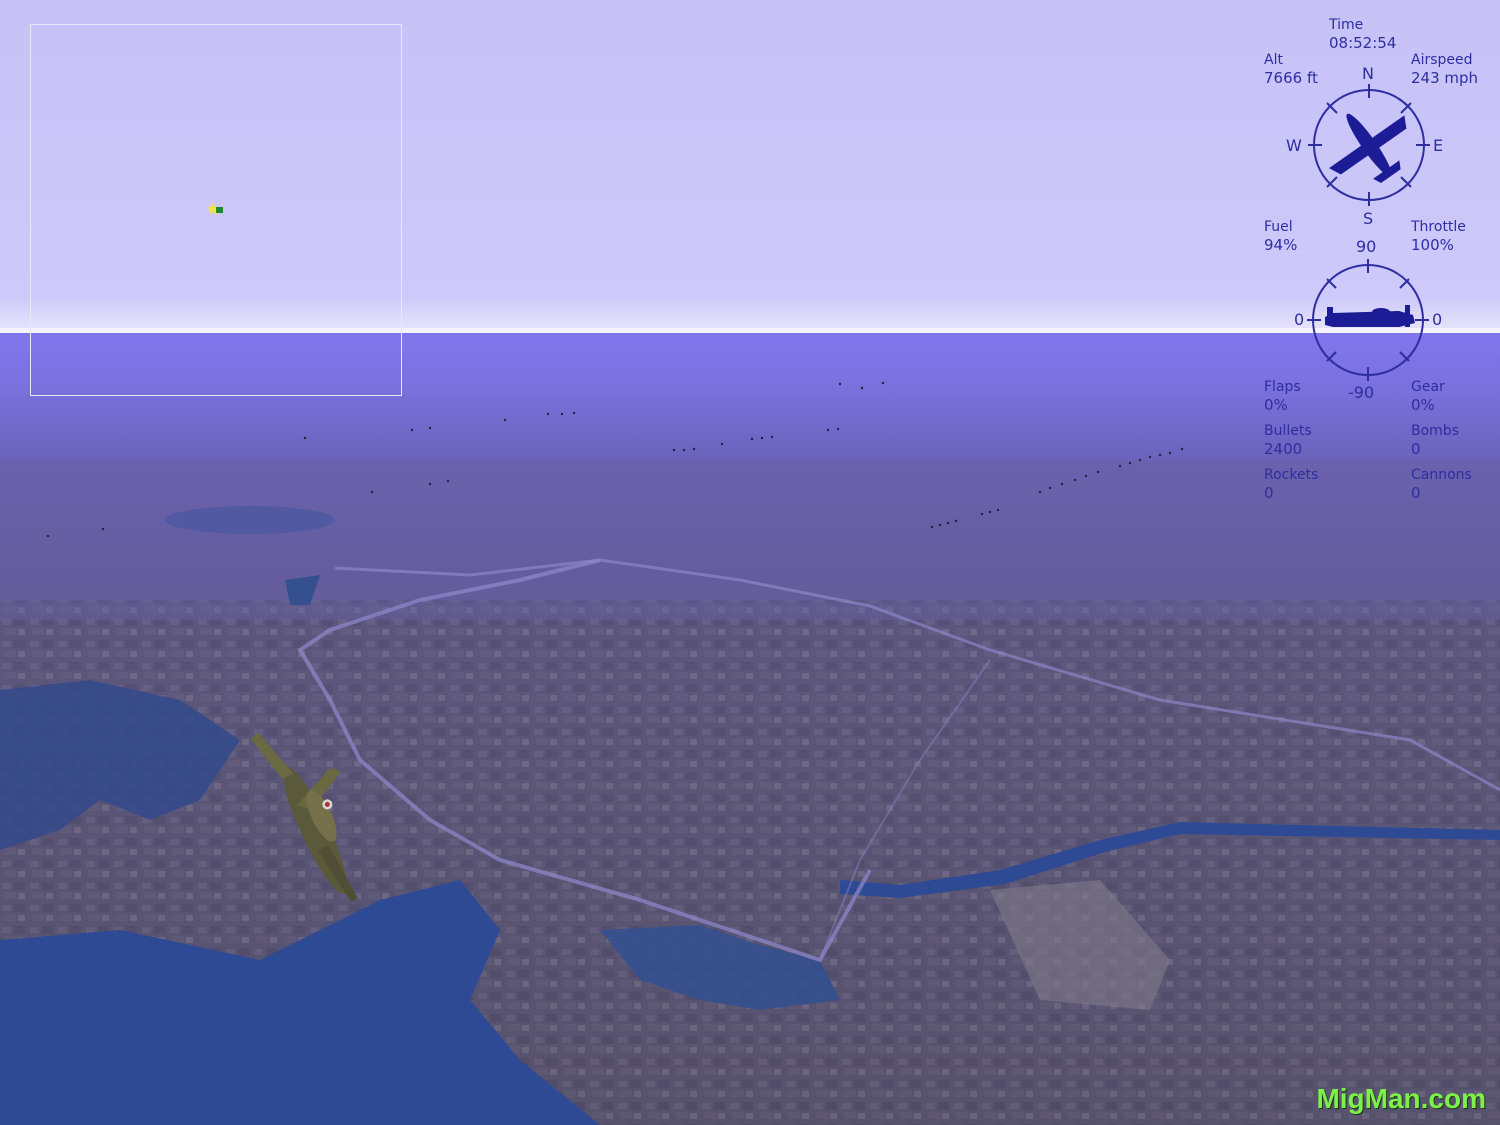  I want to click on player-marker-icon, so click(215, 208).